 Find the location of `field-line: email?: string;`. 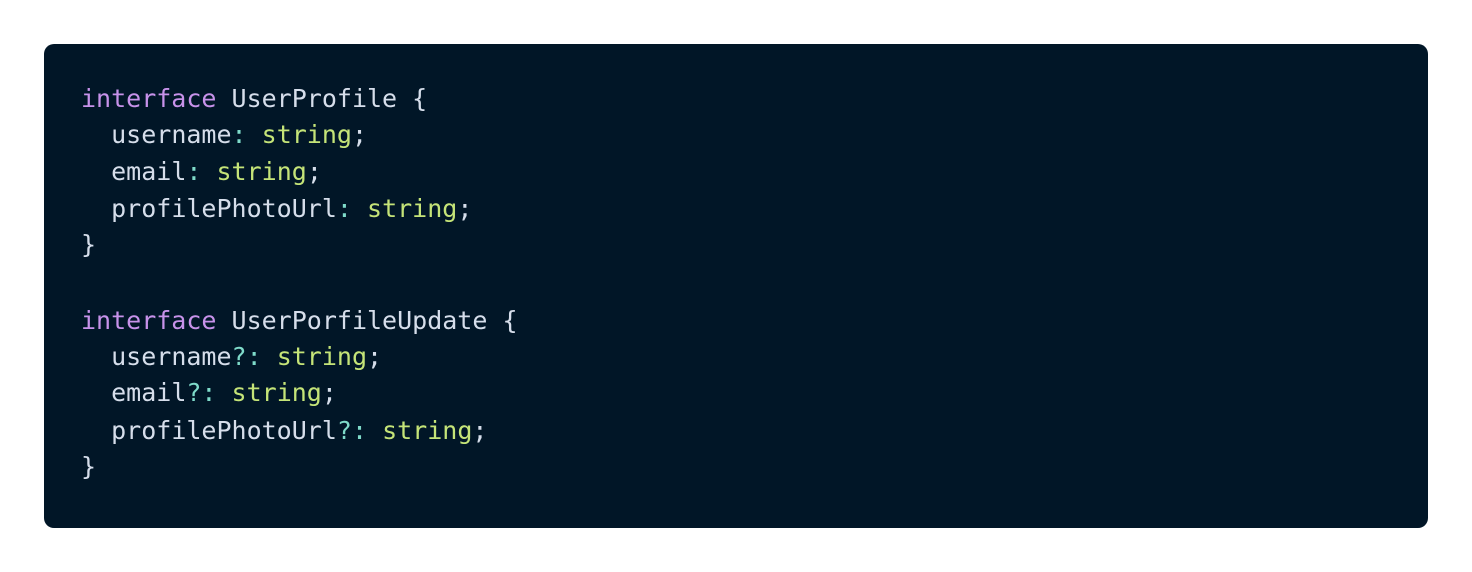

field-line: email?: string; is located at coordinates (209, 393).